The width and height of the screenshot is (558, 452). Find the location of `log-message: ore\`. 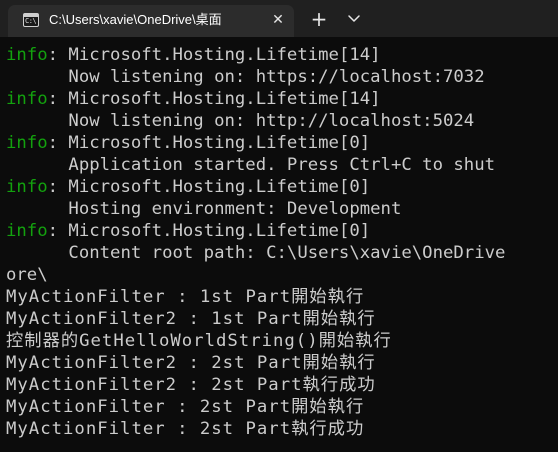

log-message: ore\ is located at coordinates (27, 275).